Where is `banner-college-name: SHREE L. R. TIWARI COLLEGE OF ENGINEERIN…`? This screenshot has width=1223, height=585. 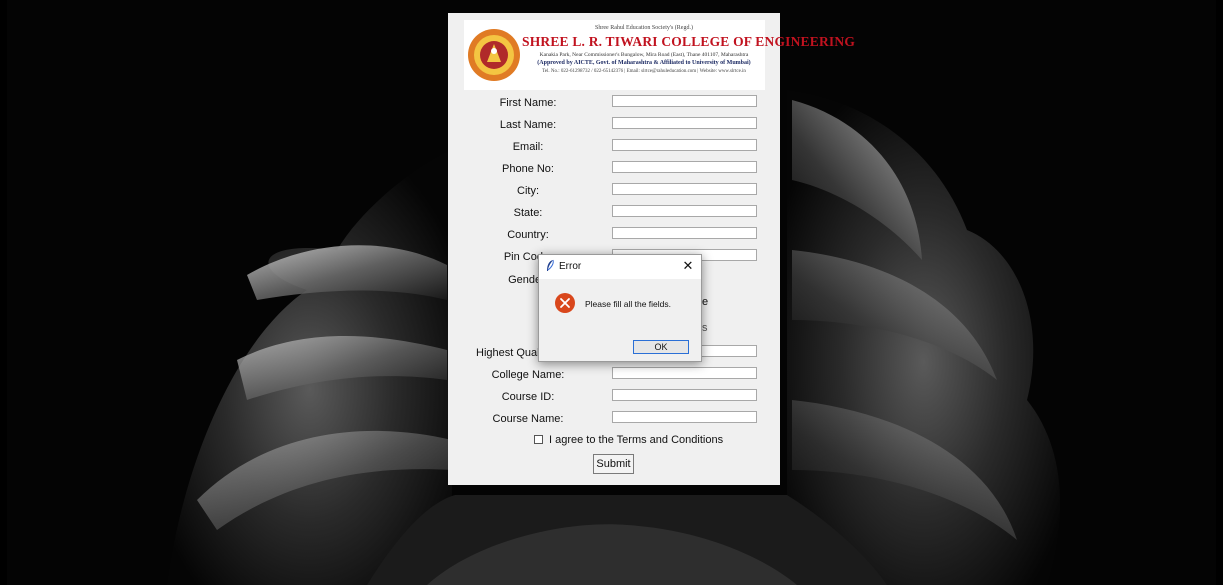
banner-college-name: SHREE L. R. TIWARI COLLEGE OF ENGINEERIN… is located at coordinates (689, 41).